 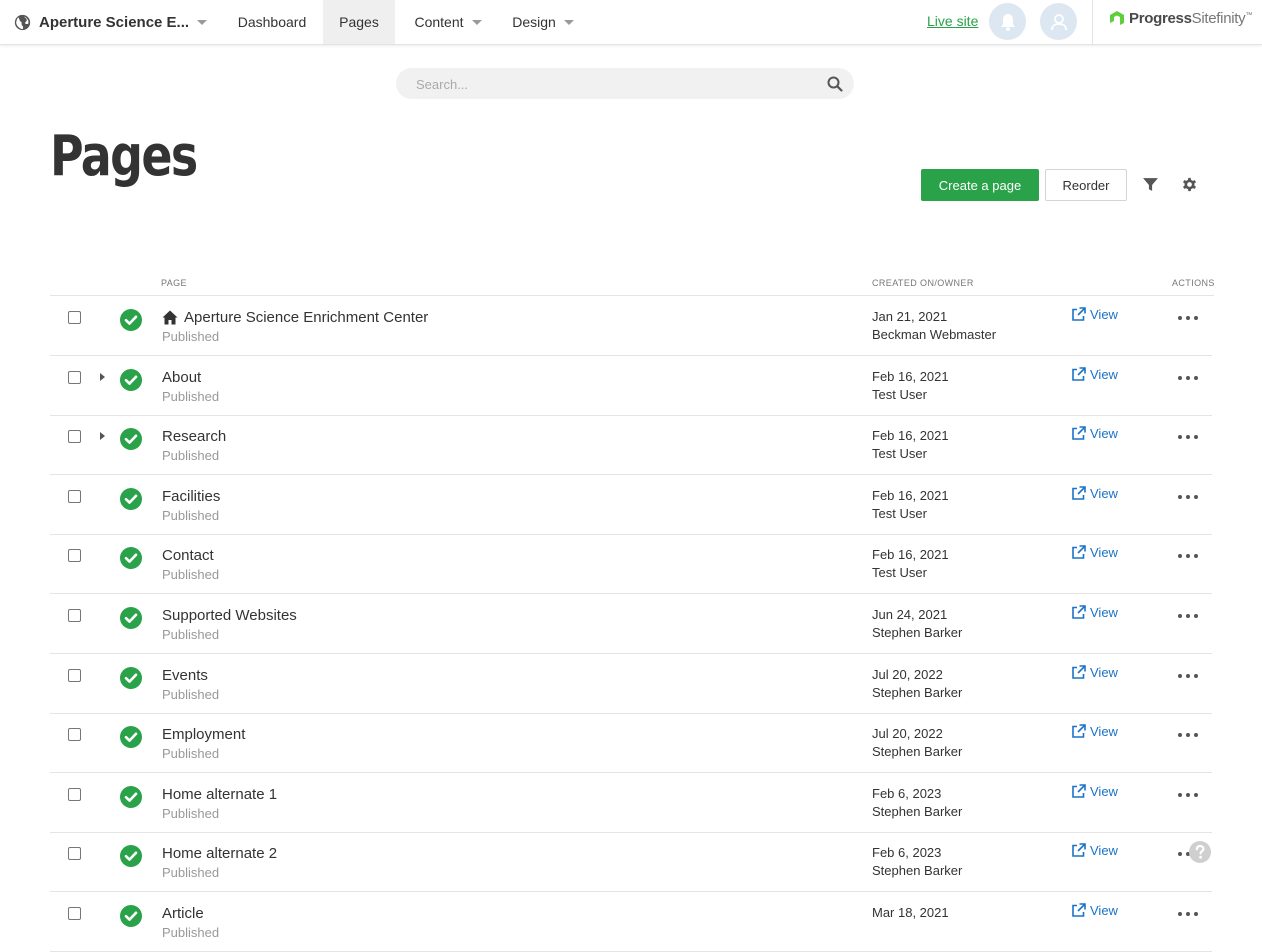 I want to click on user-menu-button, so click(x=1058, y=21).